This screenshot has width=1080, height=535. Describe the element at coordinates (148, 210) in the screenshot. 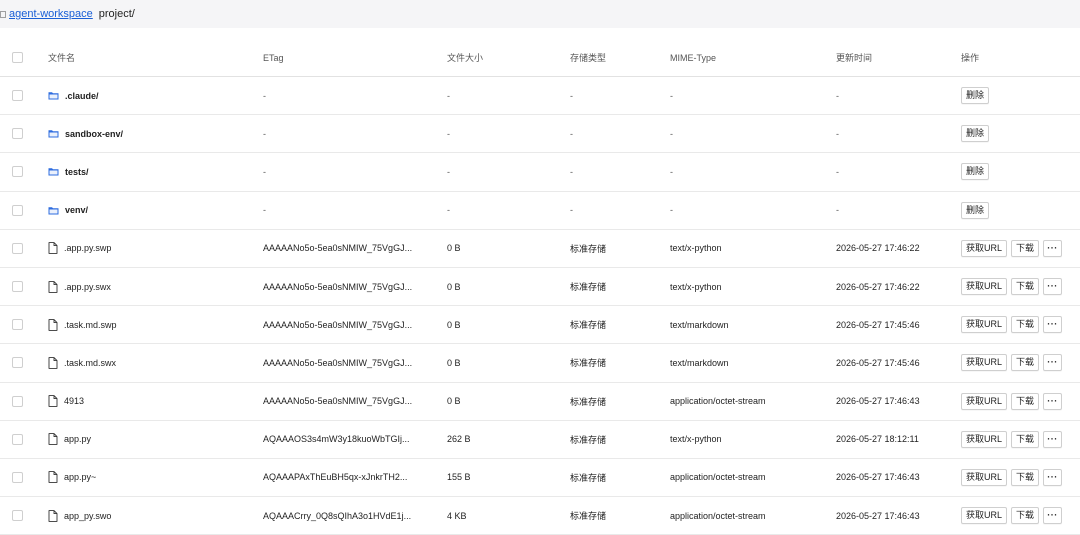

I see `name-cell: venv/` at that location.